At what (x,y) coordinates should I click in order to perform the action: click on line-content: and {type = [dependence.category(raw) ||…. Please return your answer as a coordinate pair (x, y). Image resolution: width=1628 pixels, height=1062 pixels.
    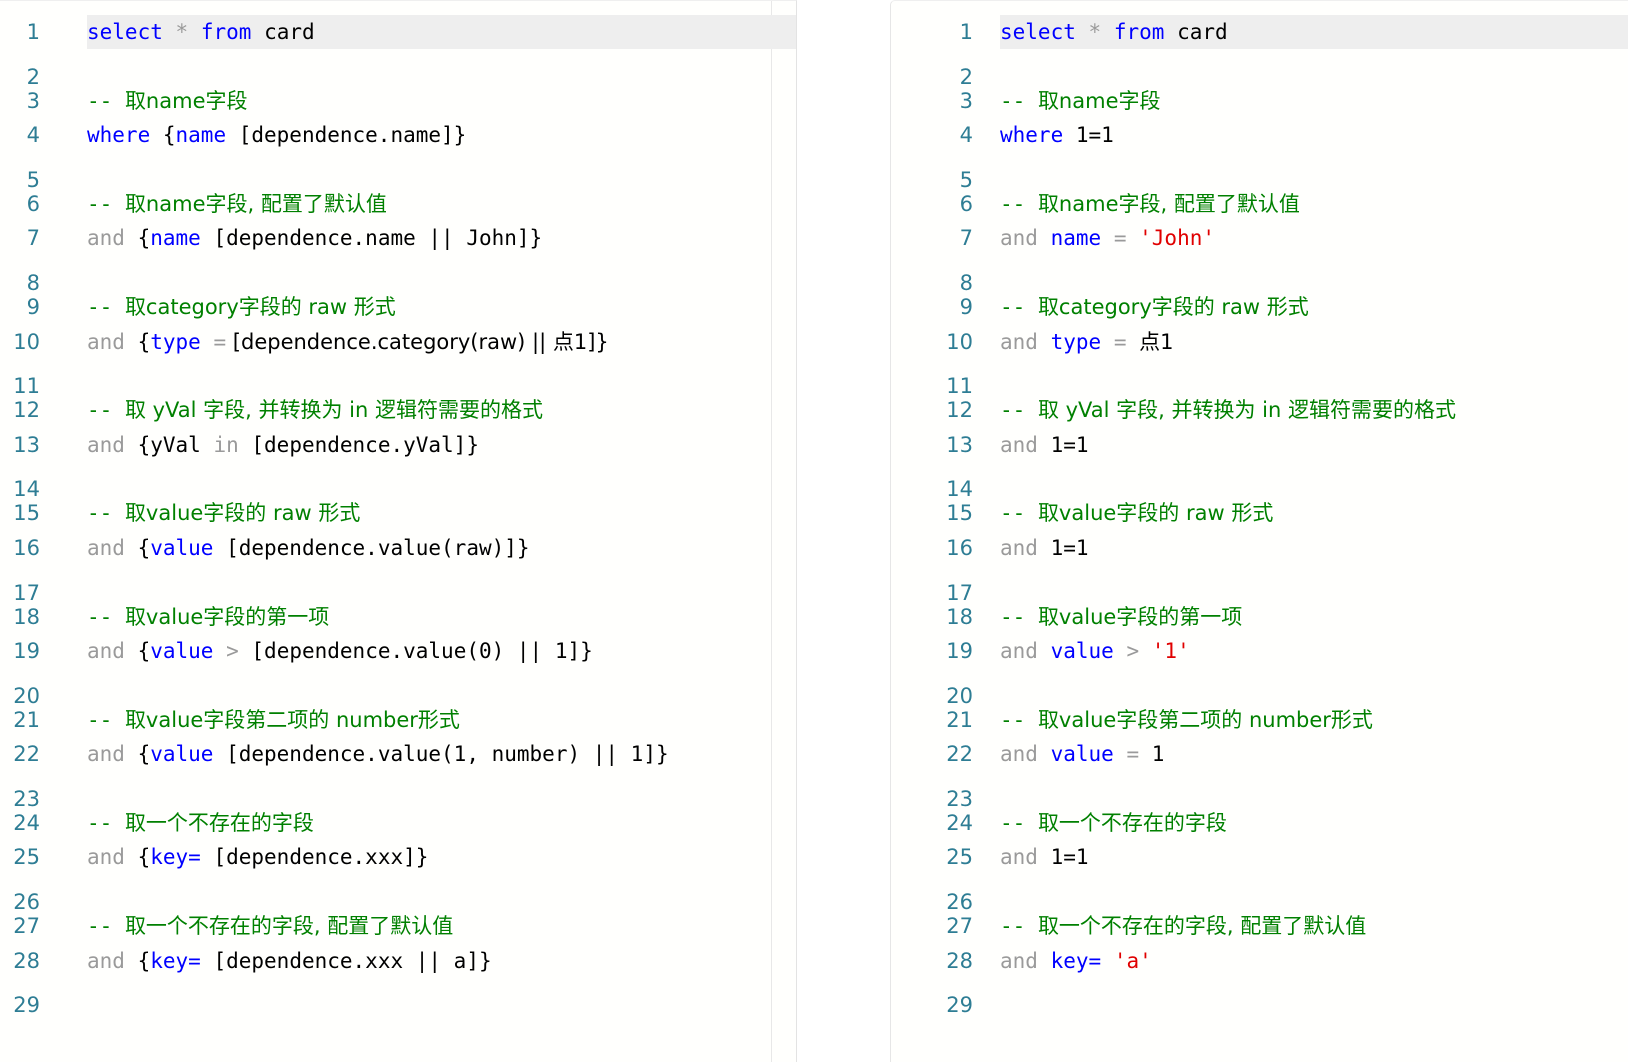
    Looking at the image, I should click on (441, 342).